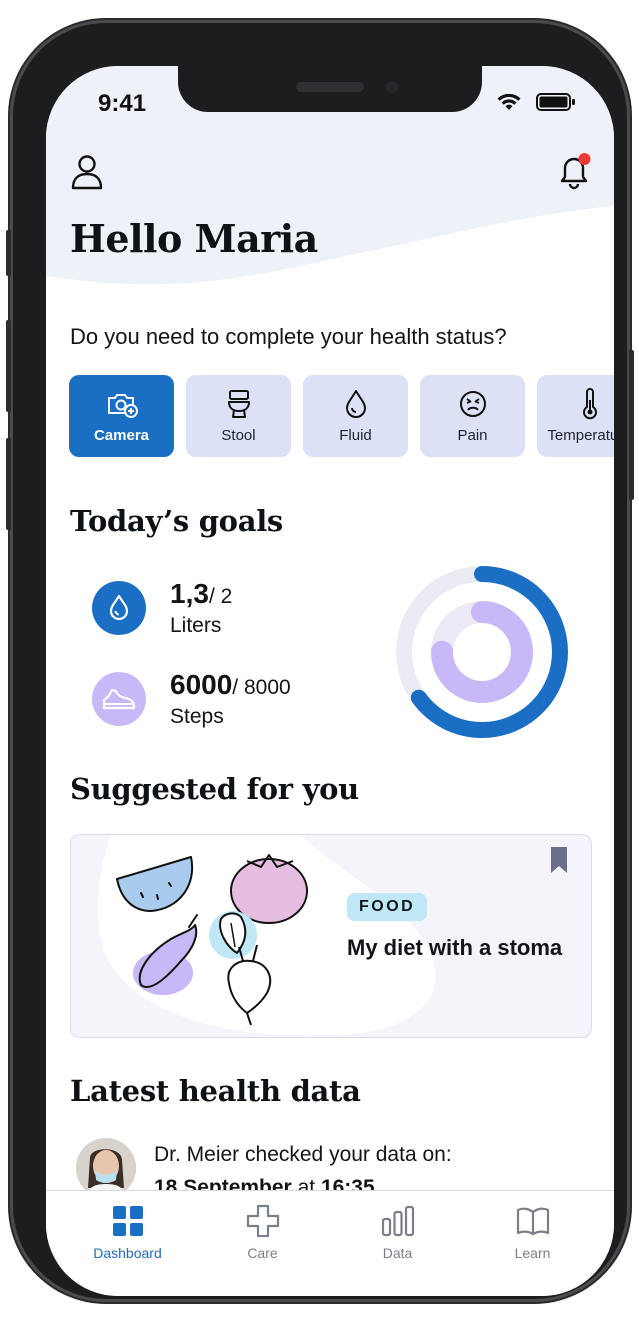  I want to click on doctor-photo, so click(106, 1168).